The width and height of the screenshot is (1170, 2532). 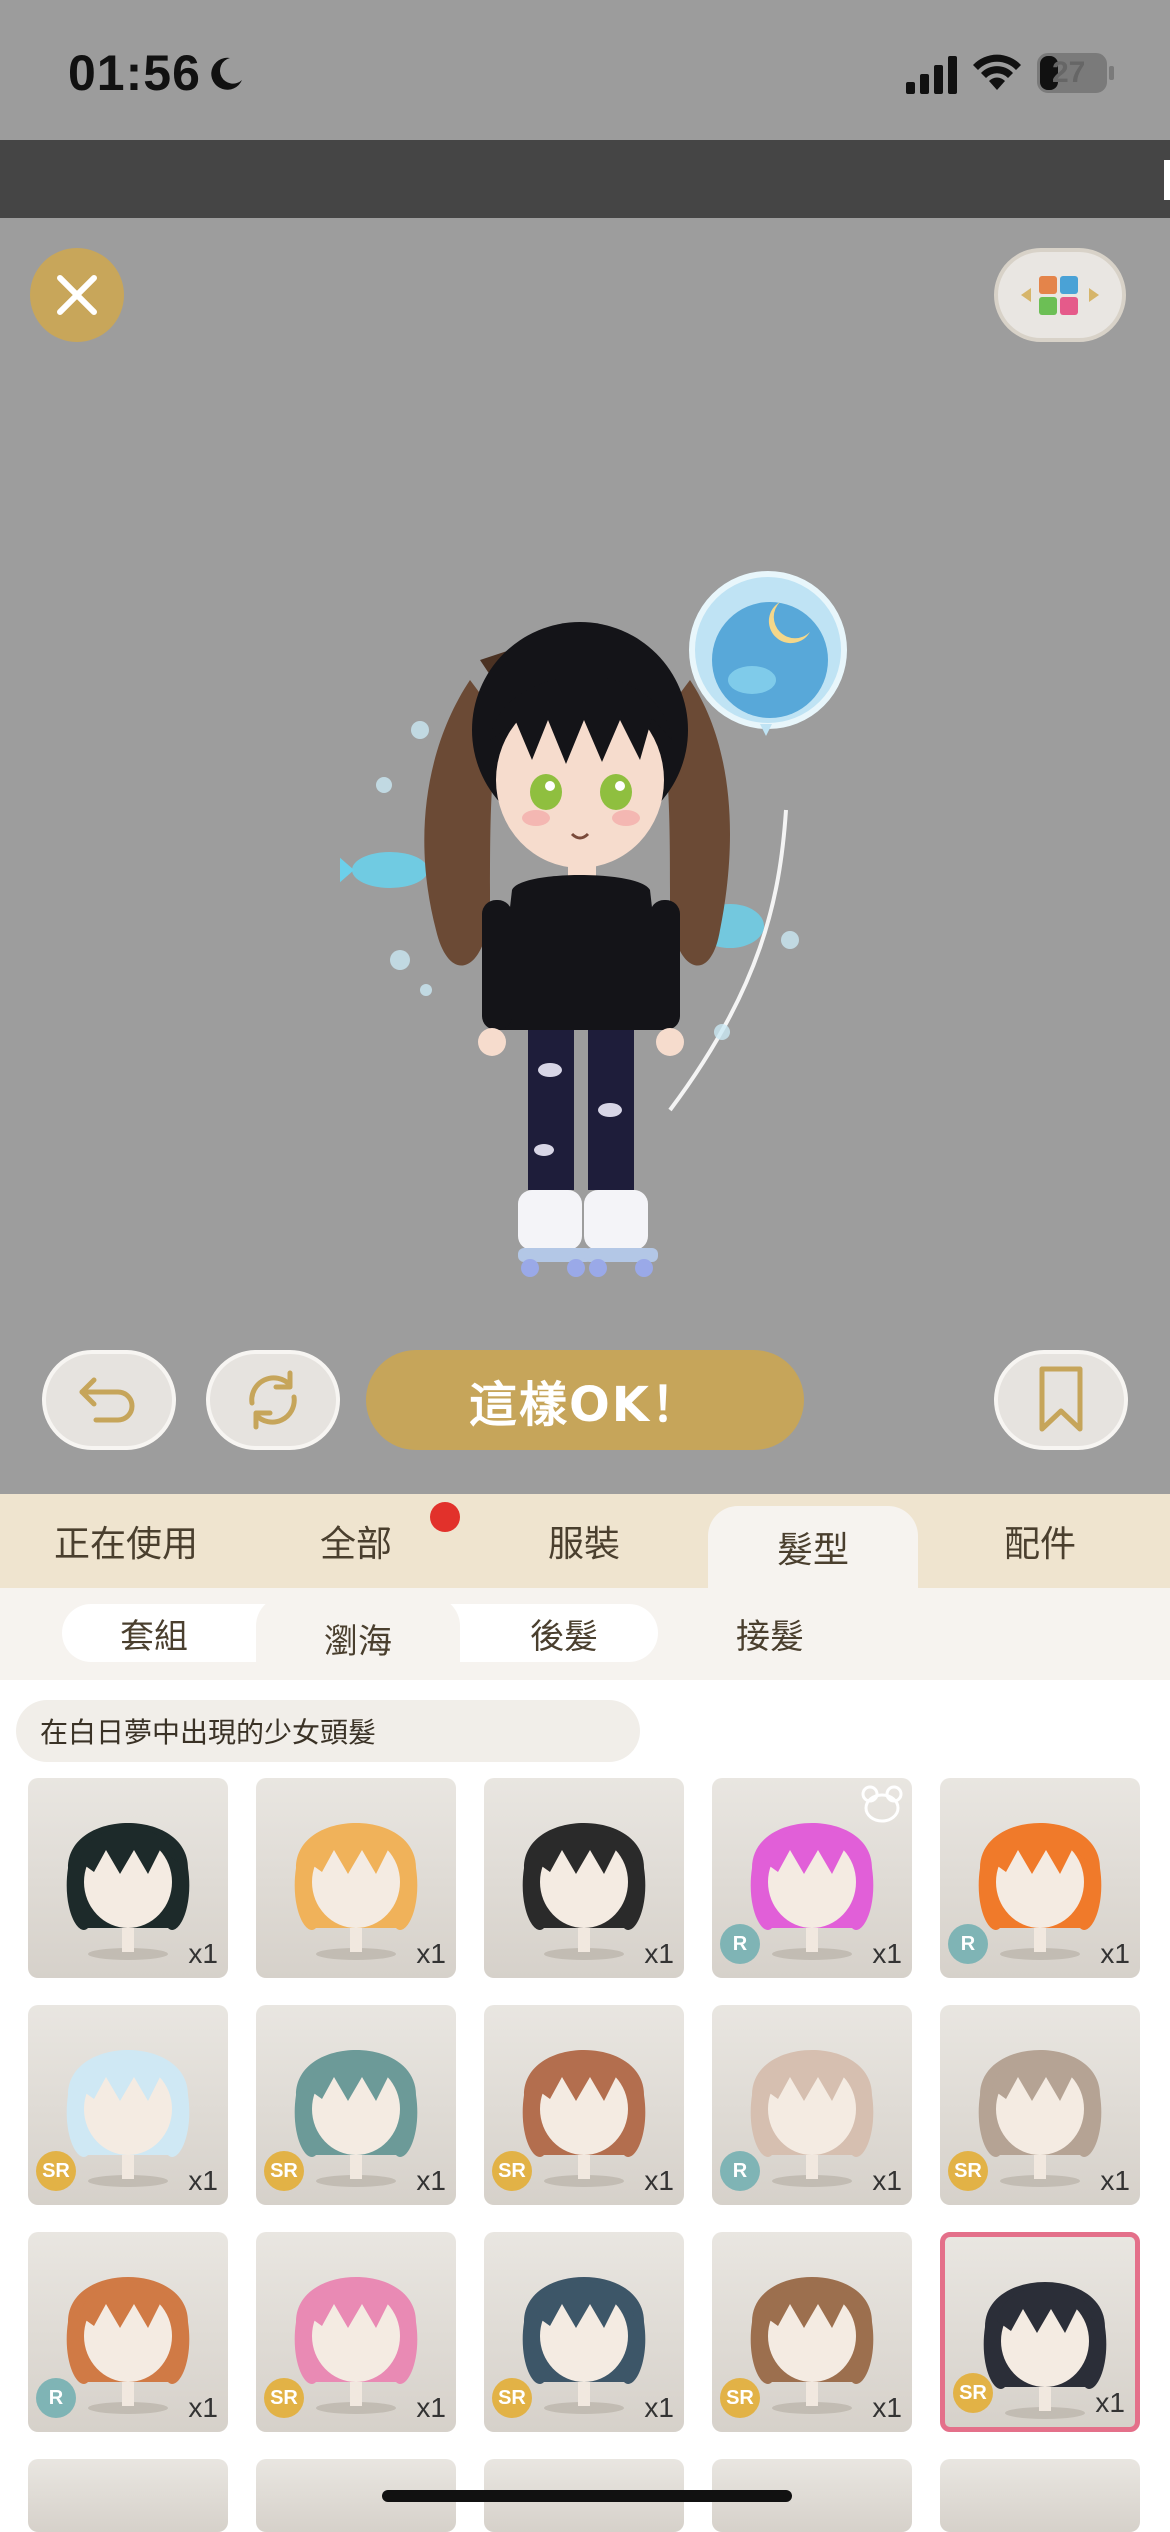 I want to click on undo-icon, so click(x=107, y=1400).